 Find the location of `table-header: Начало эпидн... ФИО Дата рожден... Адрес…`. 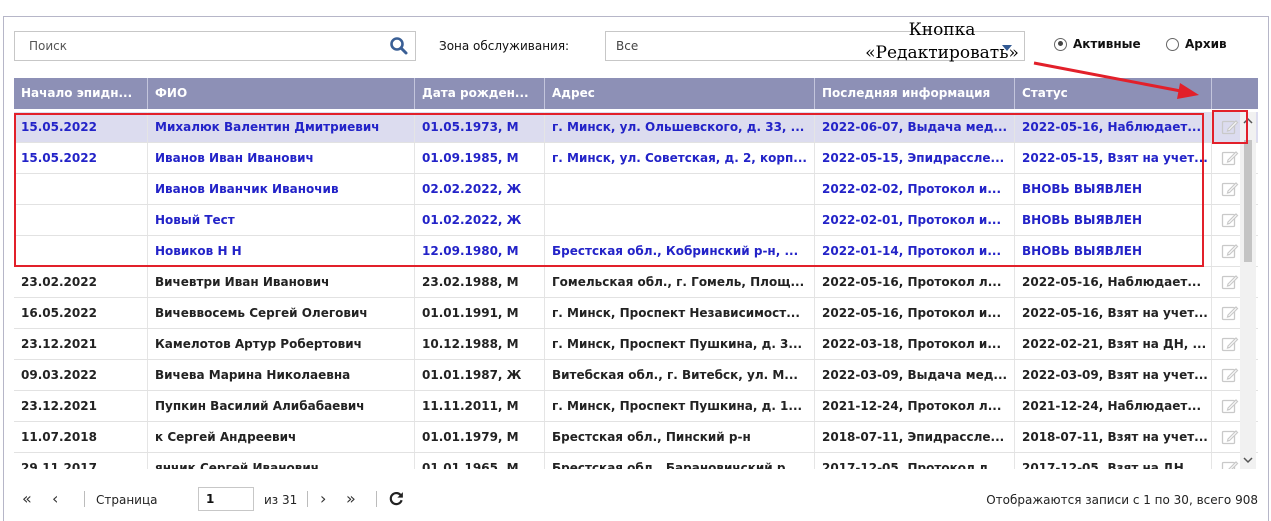

table-header: Начало эпидн... ФИО Дата рожден... Адрес… is located at coordinates (636, 93).